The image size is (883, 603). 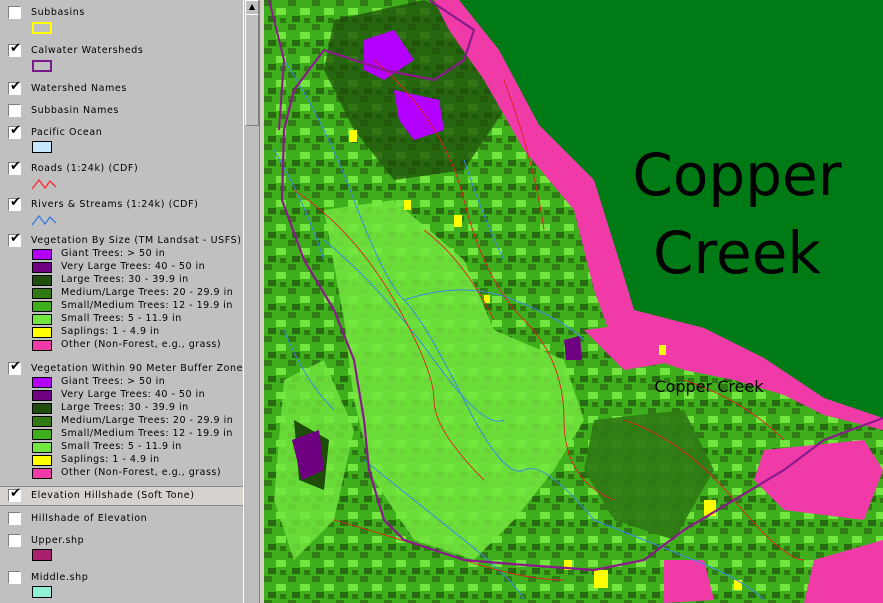 What do you see at coordinates (14, 239) in the screenshot?
I see `layer-vegetation-checkbox` at bounding box center [14, 239].